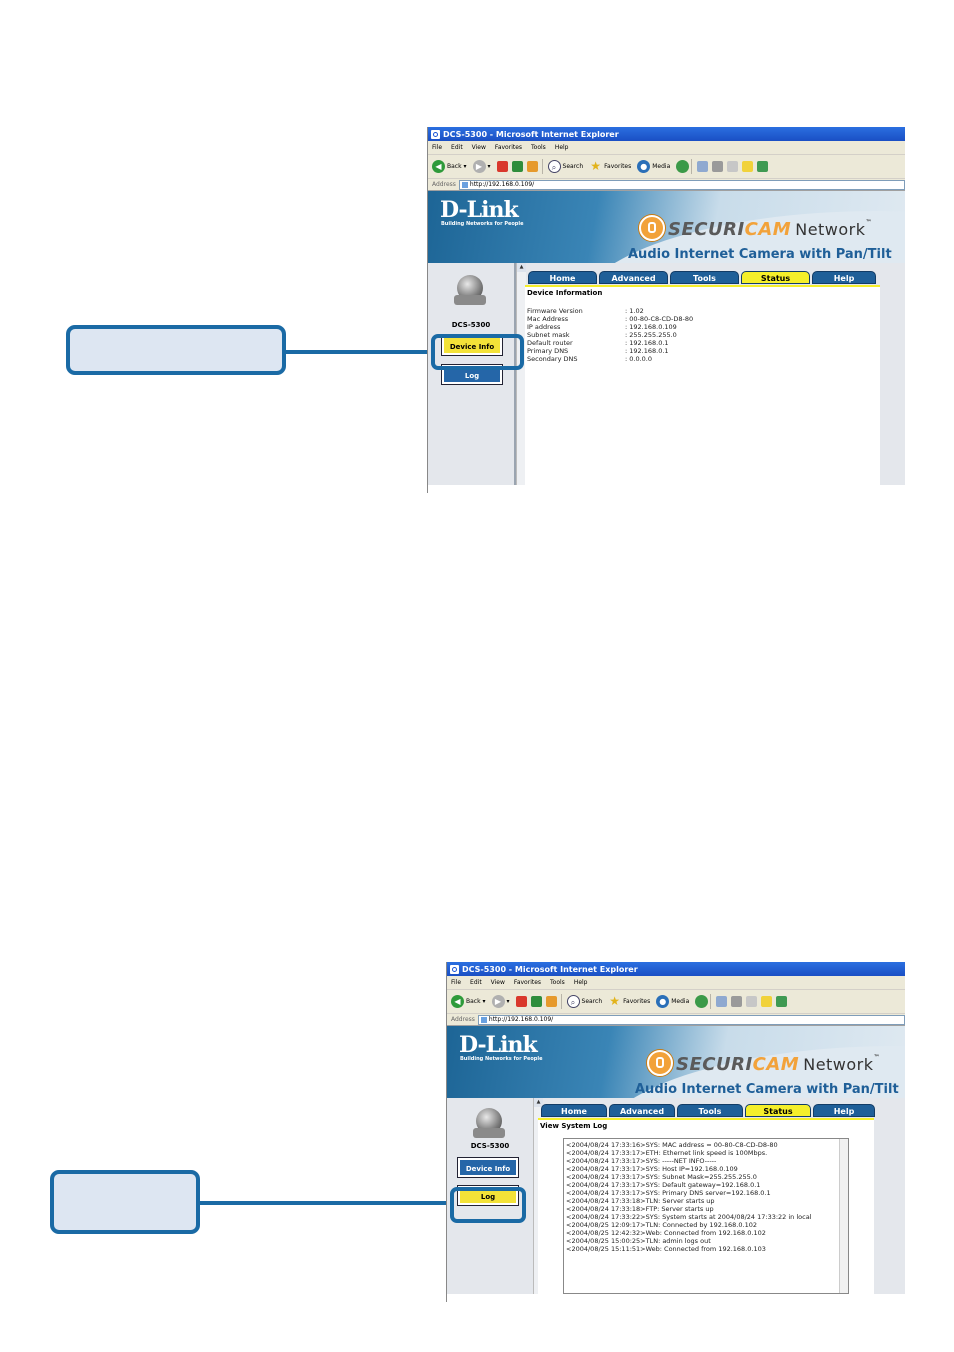  What do you see at coordinates (490, 1146) in the screenshot?
I see `camera-model-label: DCS-5300` at bounding box center [490, 1146].